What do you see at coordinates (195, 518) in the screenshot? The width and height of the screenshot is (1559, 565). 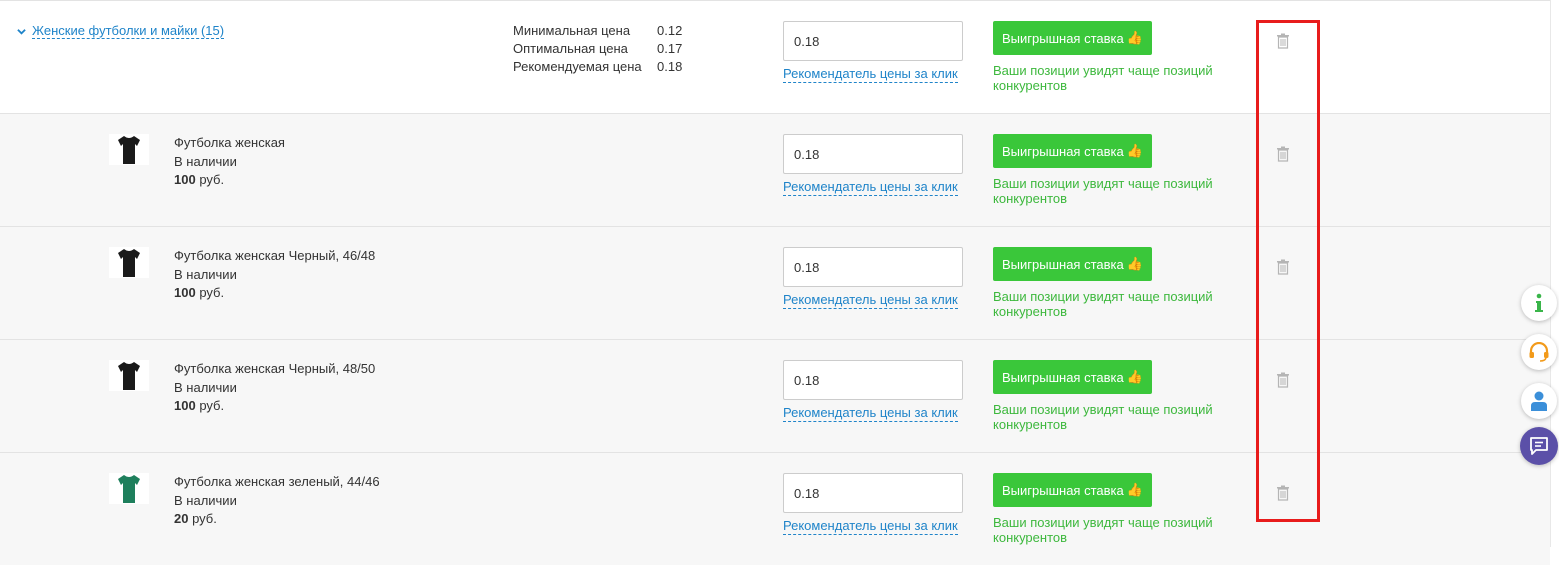 I see `product-price: 20 руб.` at bounding box center [195, 518].